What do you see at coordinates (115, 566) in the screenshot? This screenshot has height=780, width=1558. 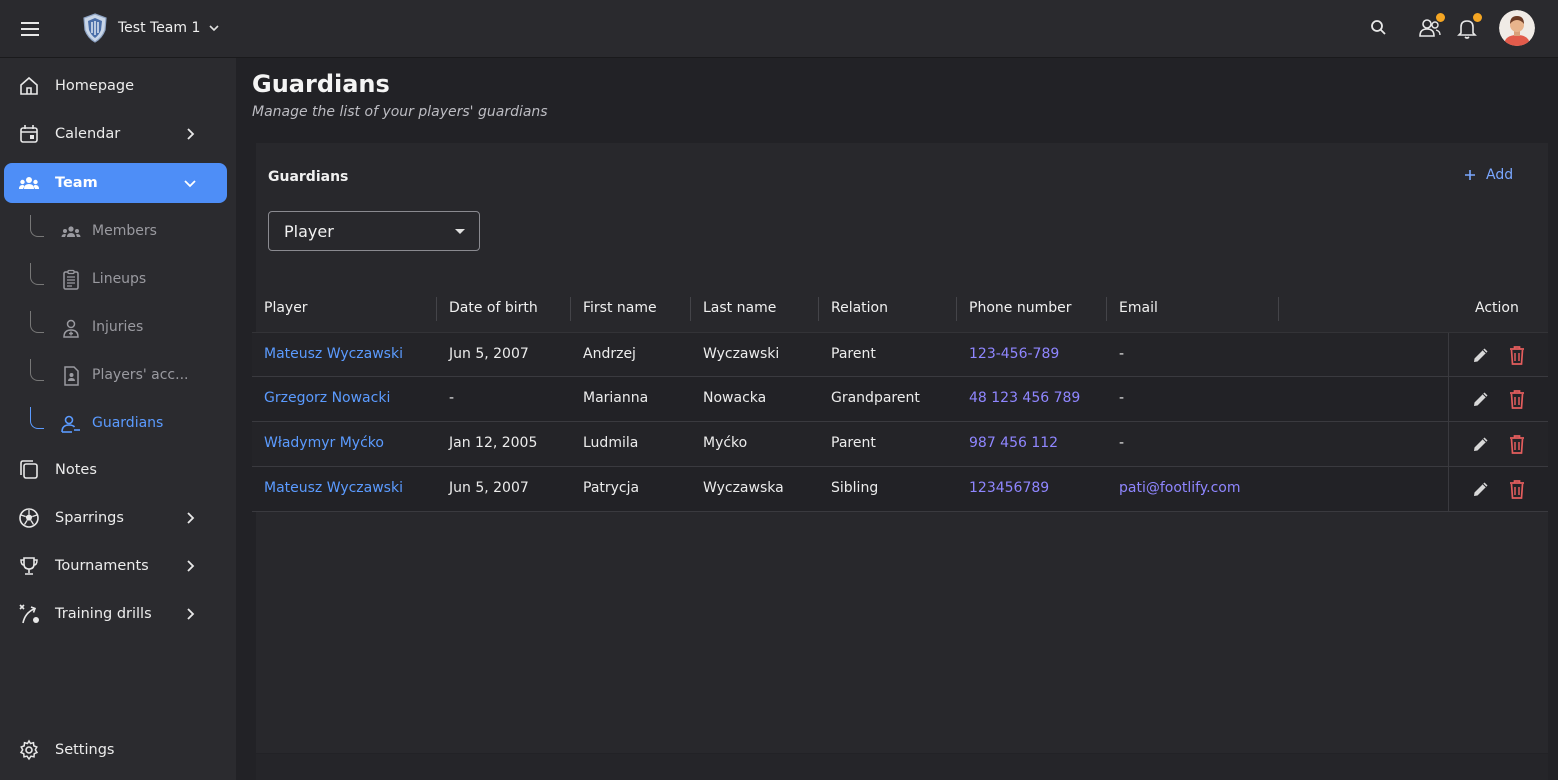 I see `sidebar-item-tournaments: Tournaments` at bounding box center [115, 566].